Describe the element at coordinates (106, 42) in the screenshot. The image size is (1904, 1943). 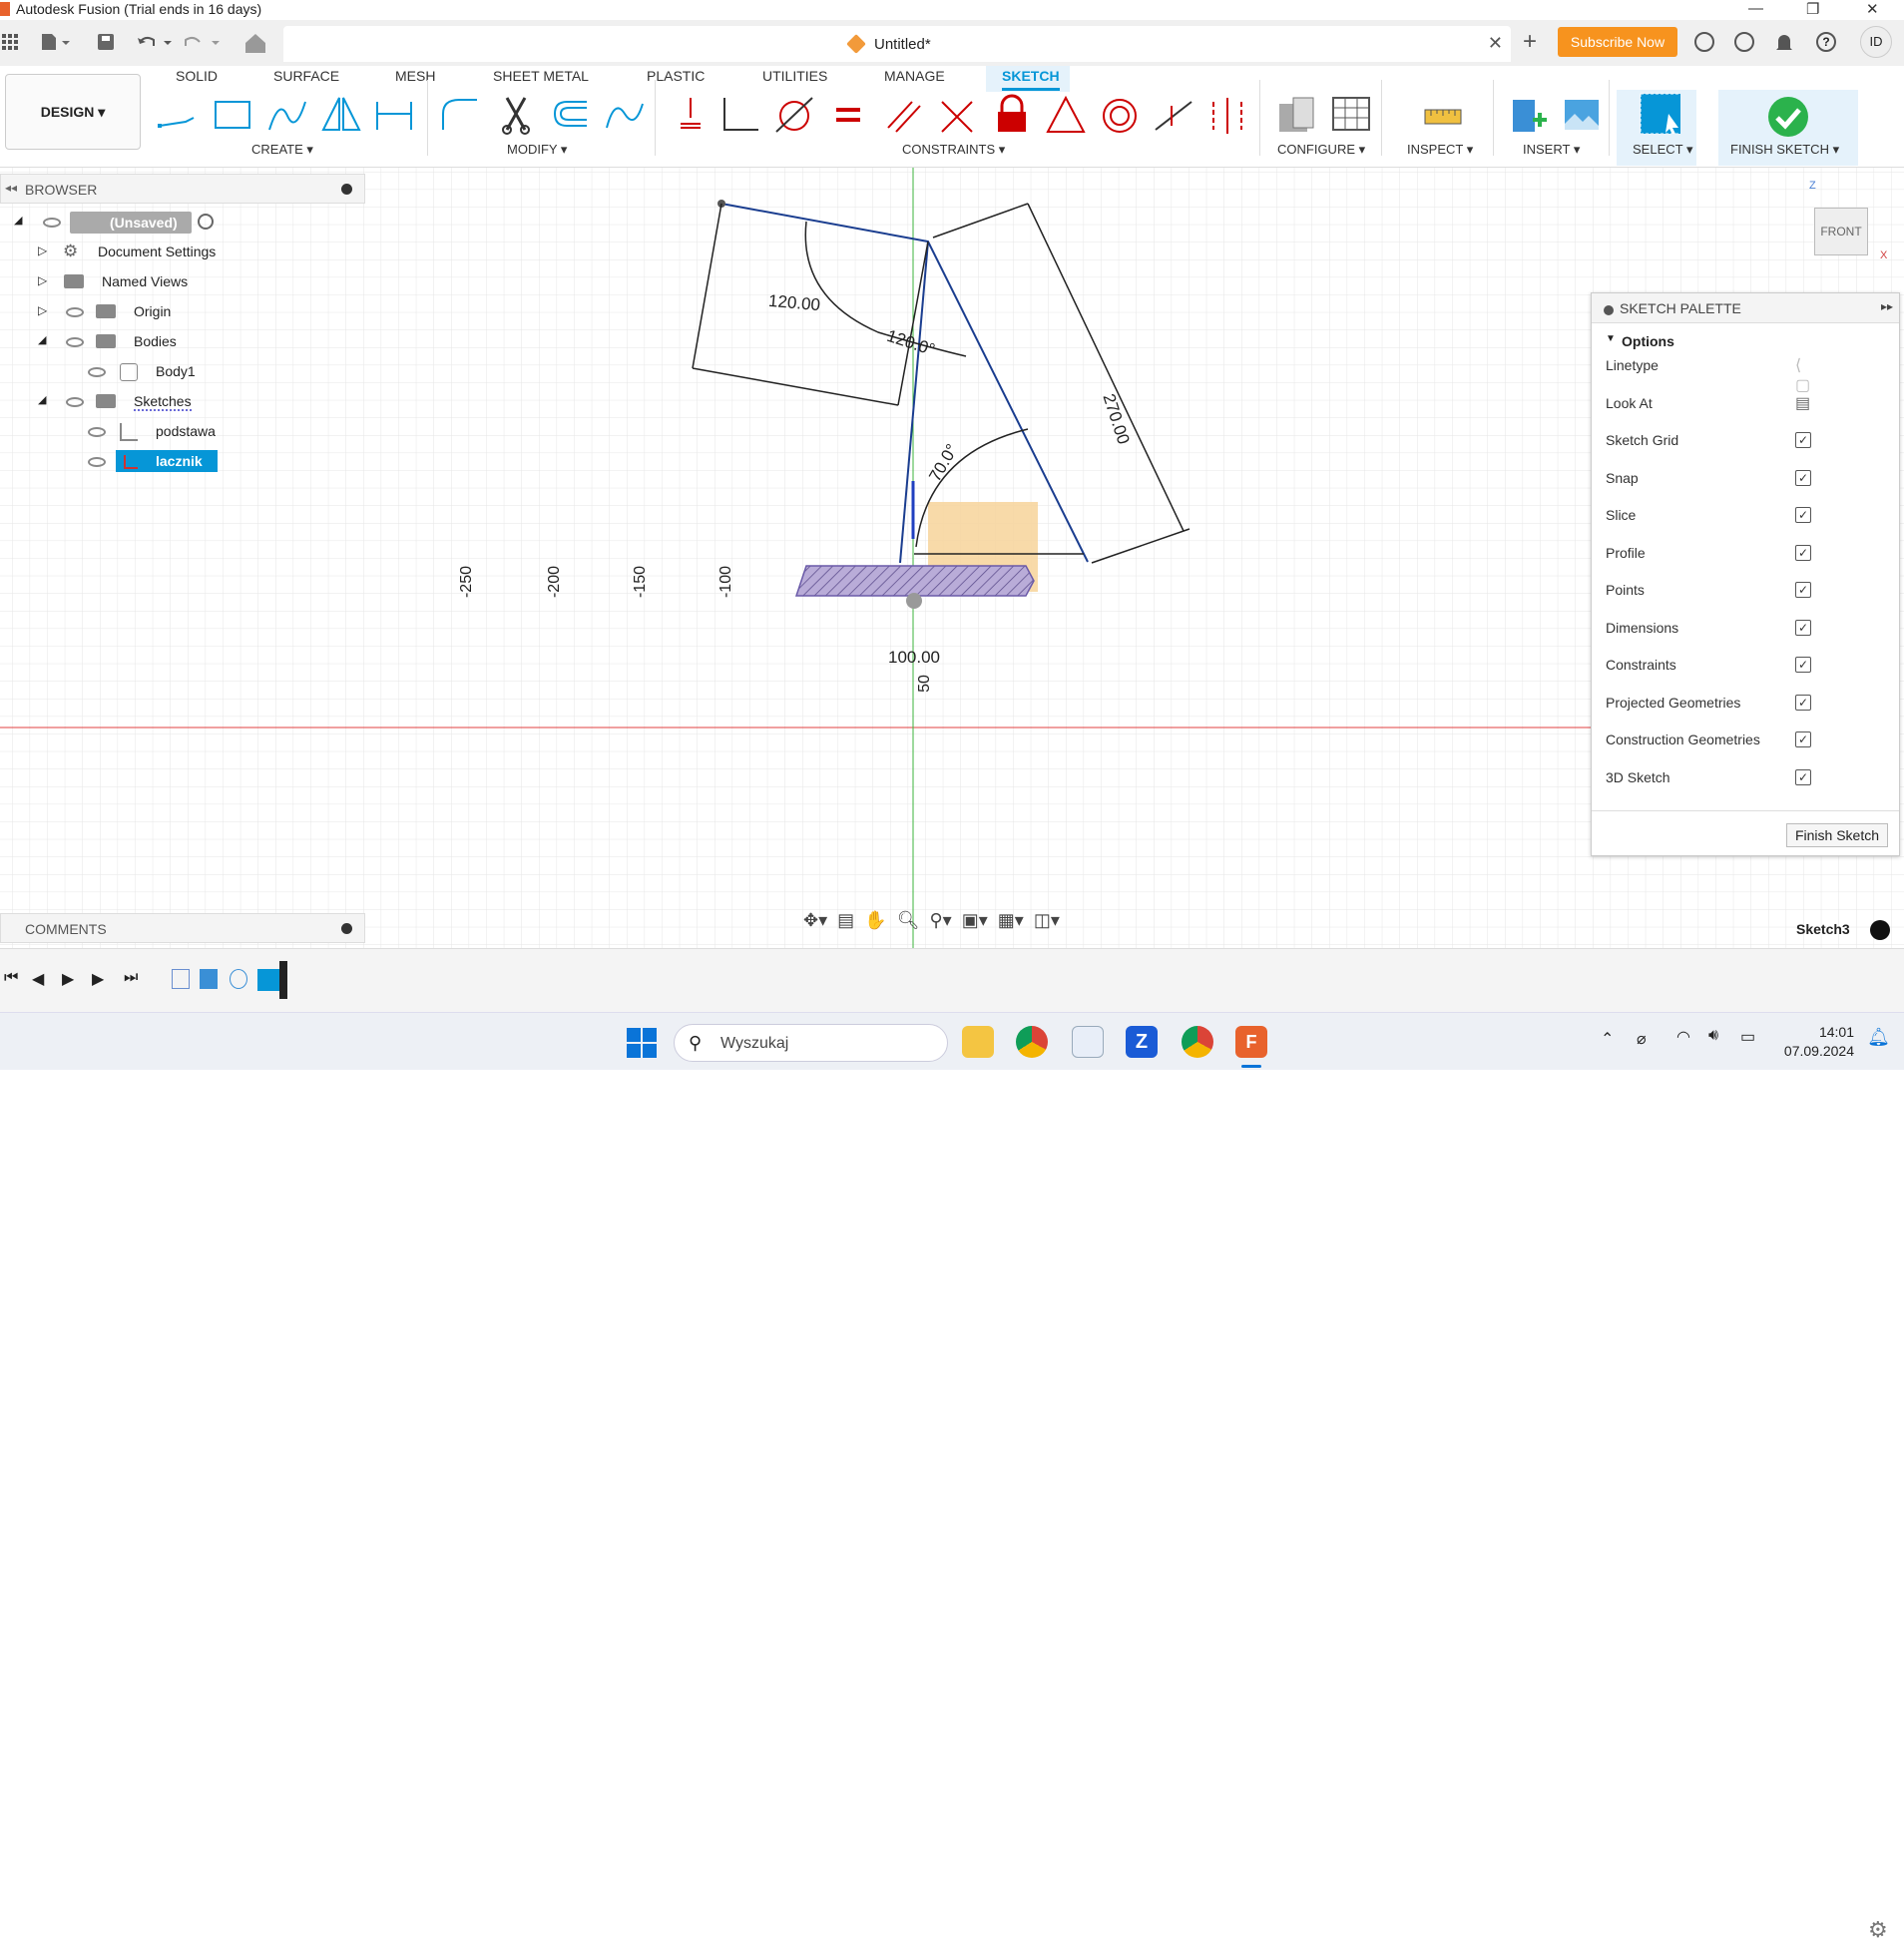
I see `save-icon` at that location.